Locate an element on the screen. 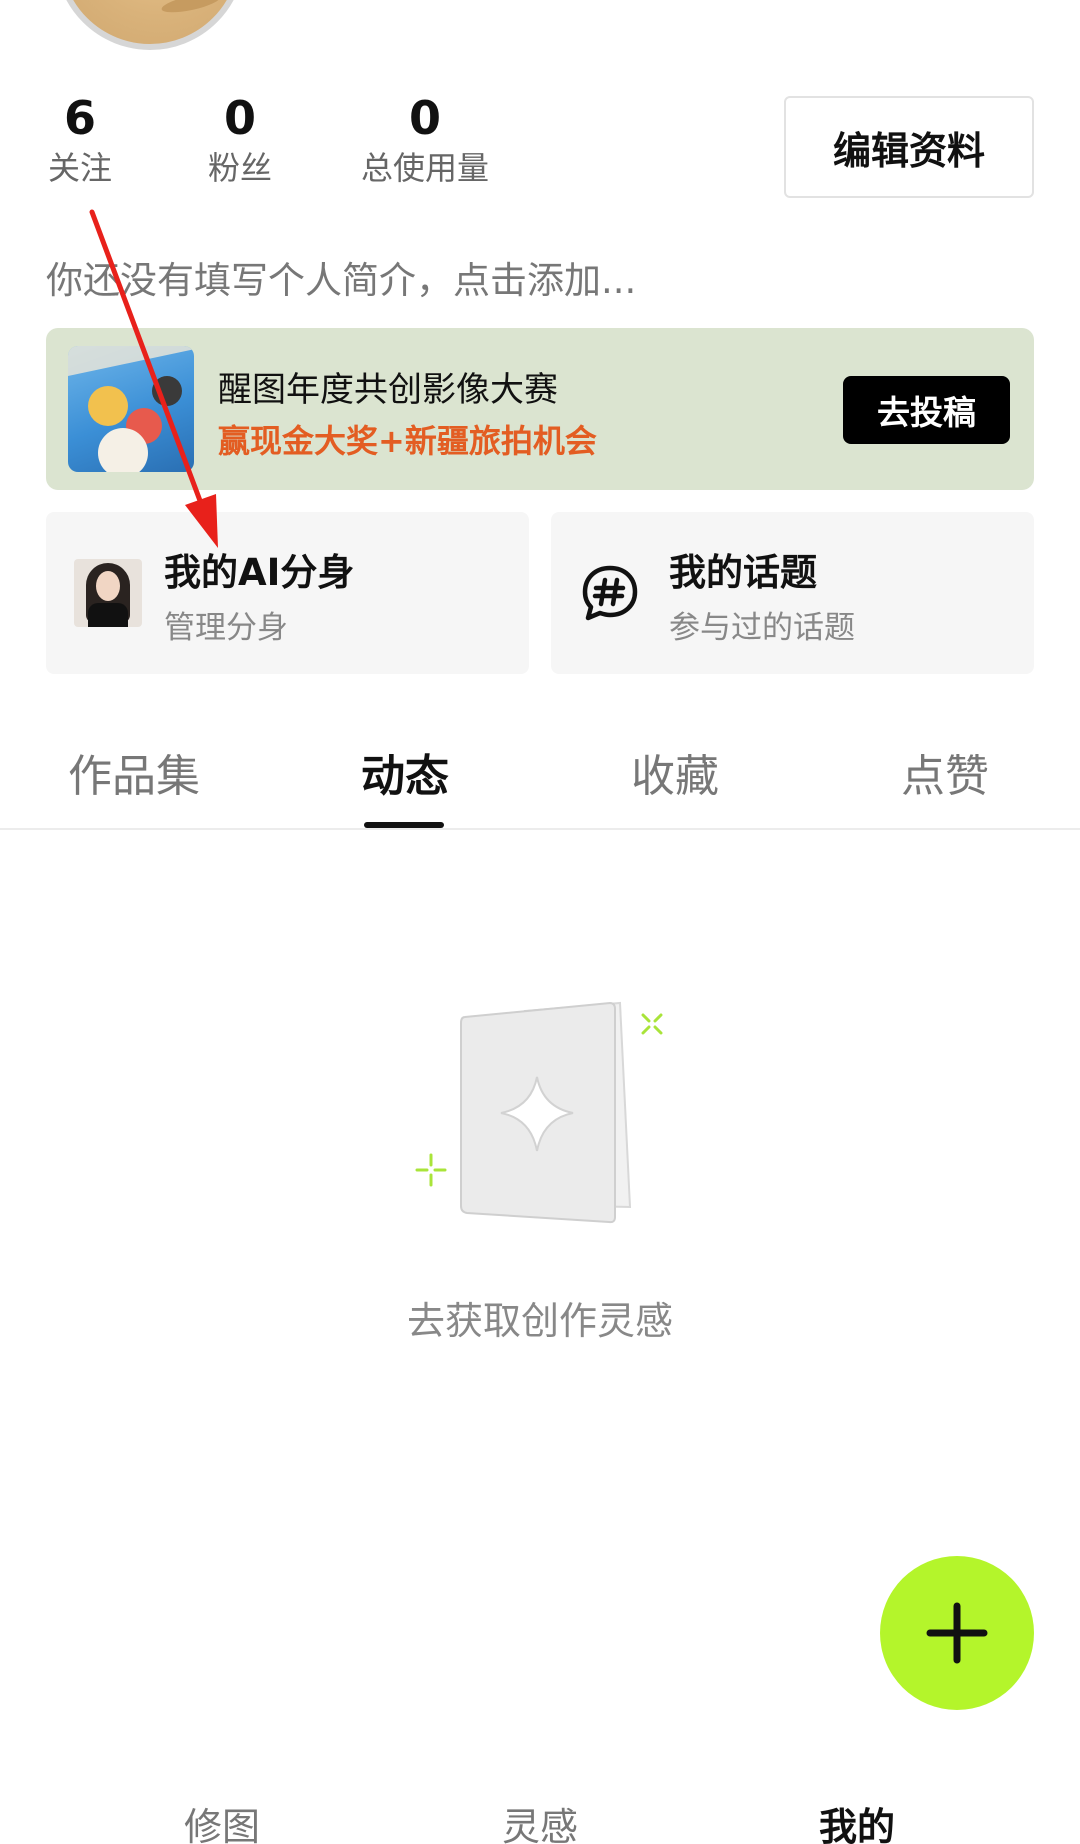  create-fab-button is located at coordinates (957, 1633).